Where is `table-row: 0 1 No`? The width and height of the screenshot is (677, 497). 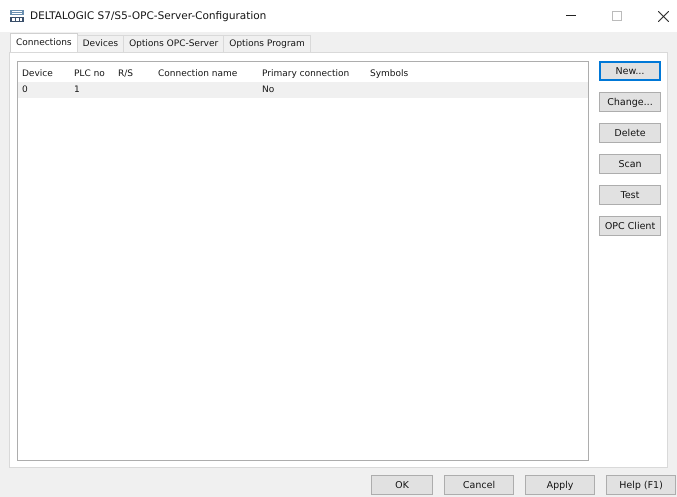 table-row: 0 1 No is located at coordinates (303, 90).